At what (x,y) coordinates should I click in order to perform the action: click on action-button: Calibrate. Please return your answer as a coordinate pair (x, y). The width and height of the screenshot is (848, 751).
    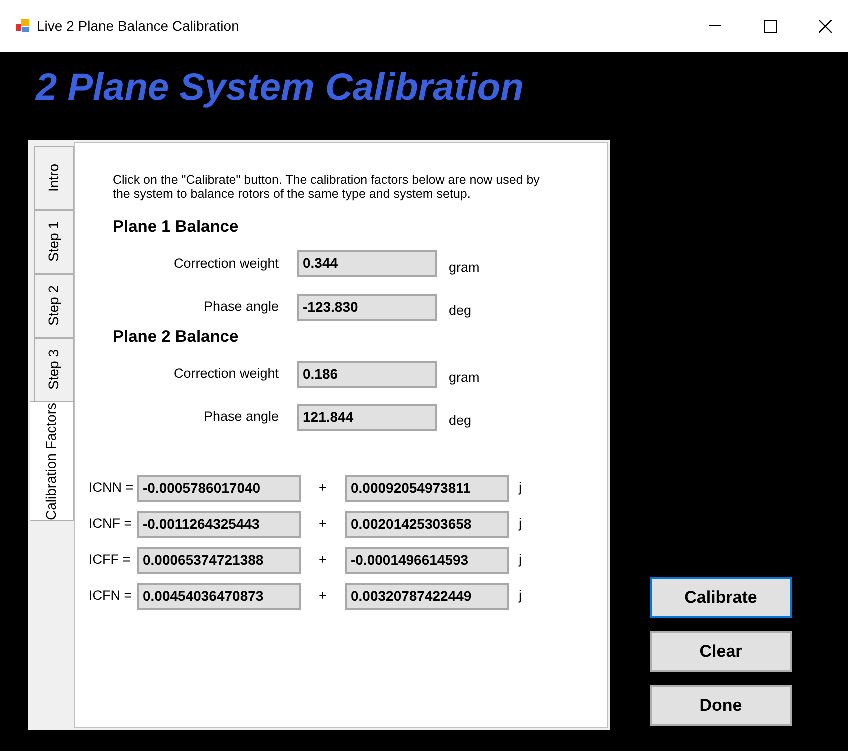
    Looking at the image, I should click on (721, 597).